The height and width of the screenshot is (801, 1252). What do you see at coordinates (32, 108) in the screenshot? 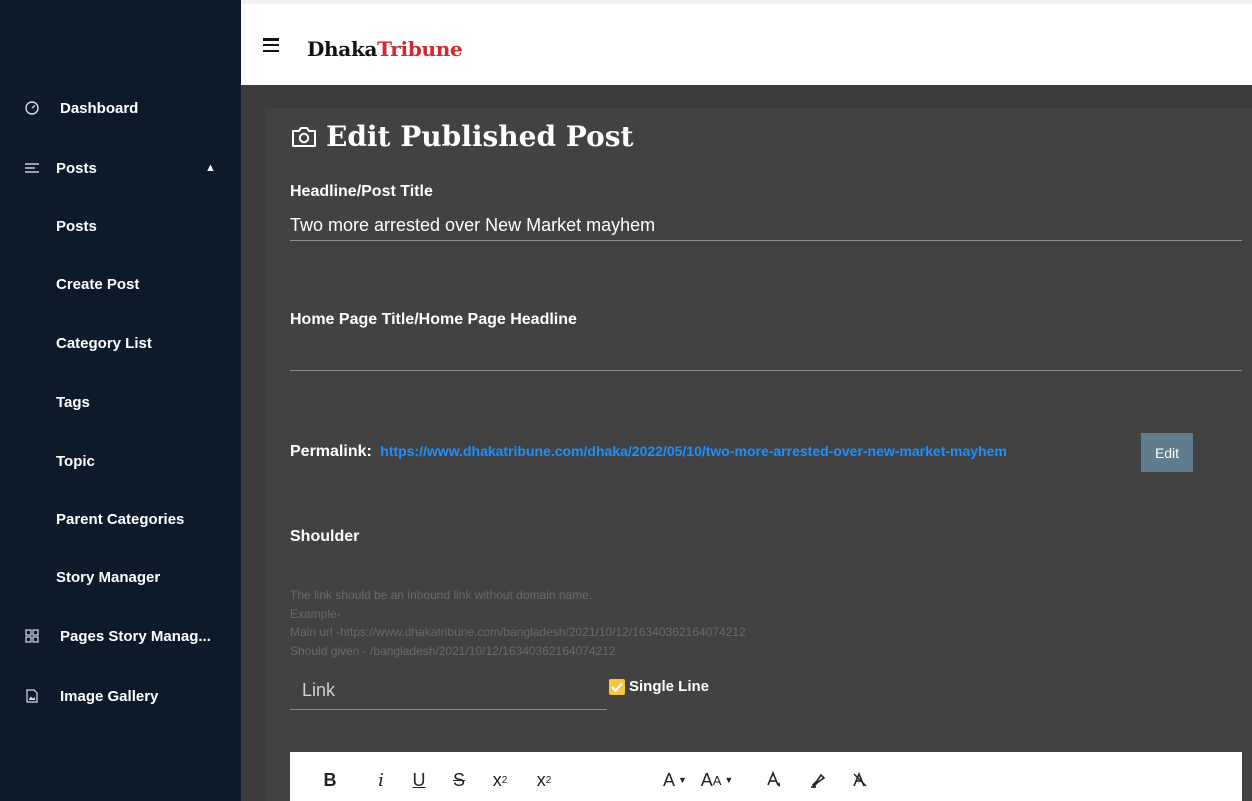
I see `gauge-icon` at bounding box center [32, 108].